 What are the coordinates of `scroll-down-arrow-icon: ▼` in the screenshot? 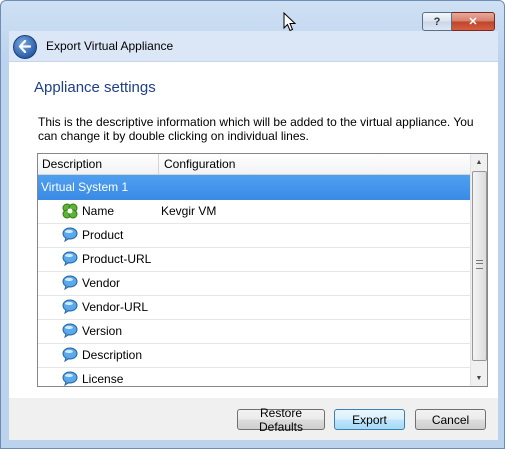 It's located at (479, 378).